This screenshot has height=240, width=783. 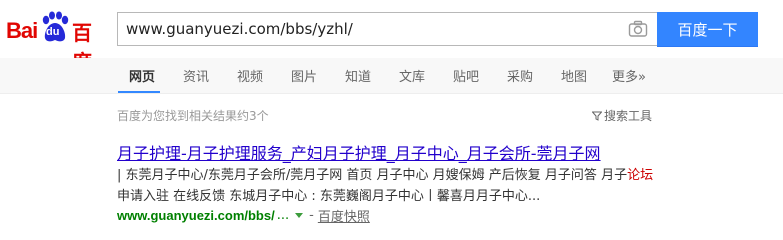 I want to click on result-url-row: www.guanyuezi.com/bbs/ ... - 百度快照, so click(x=243, y=215).